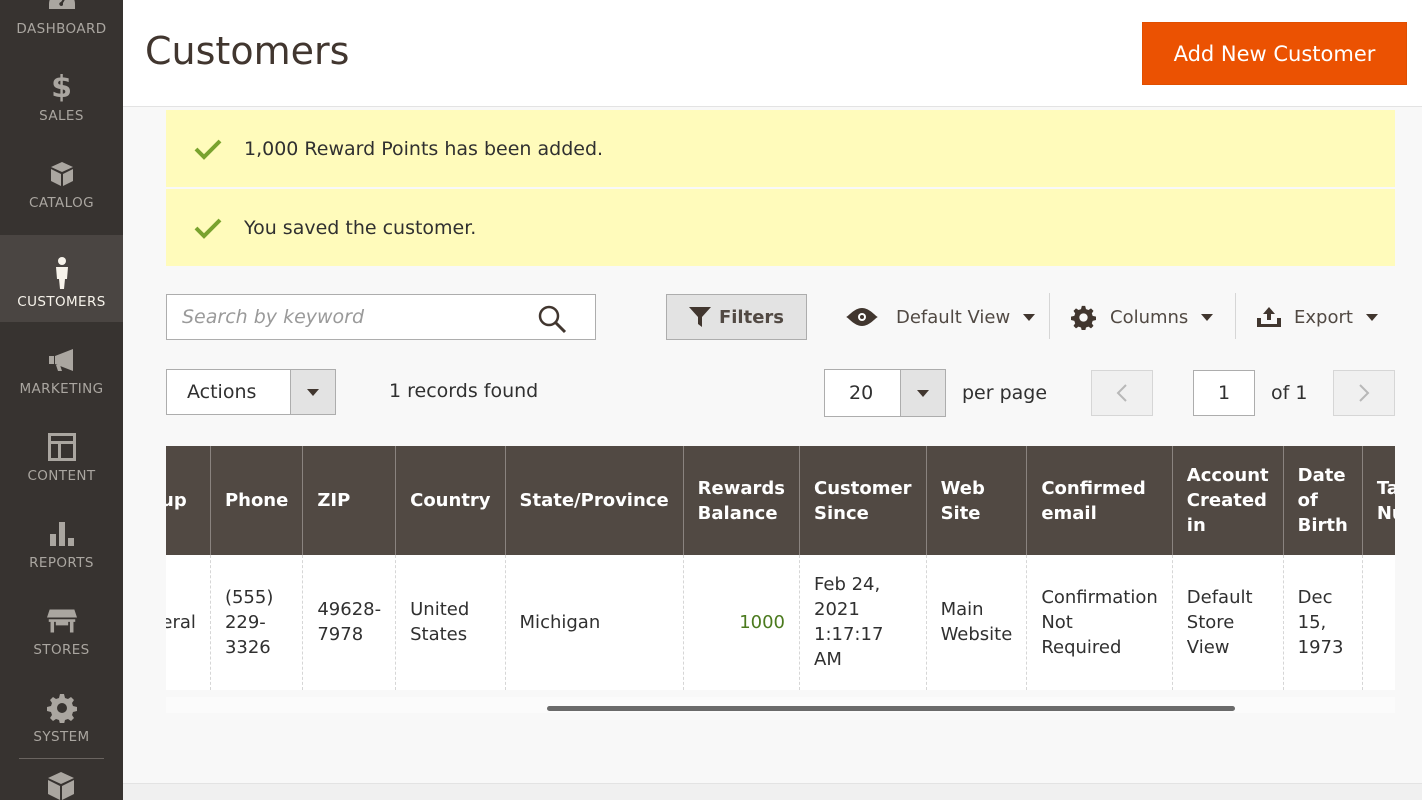 This screenshot has width=1422, height=800. Describe the element at coordinates (424, 148) in the screenshot. I see `message-text: 1,000 Reward Points has been added.` at that location.